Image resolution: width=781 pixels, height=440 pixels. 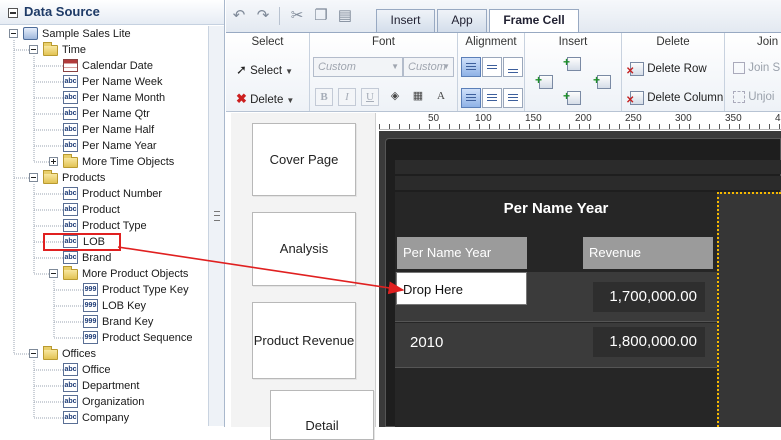 I want to click on table-title: Per Name Year, so click(x=556, y=208).